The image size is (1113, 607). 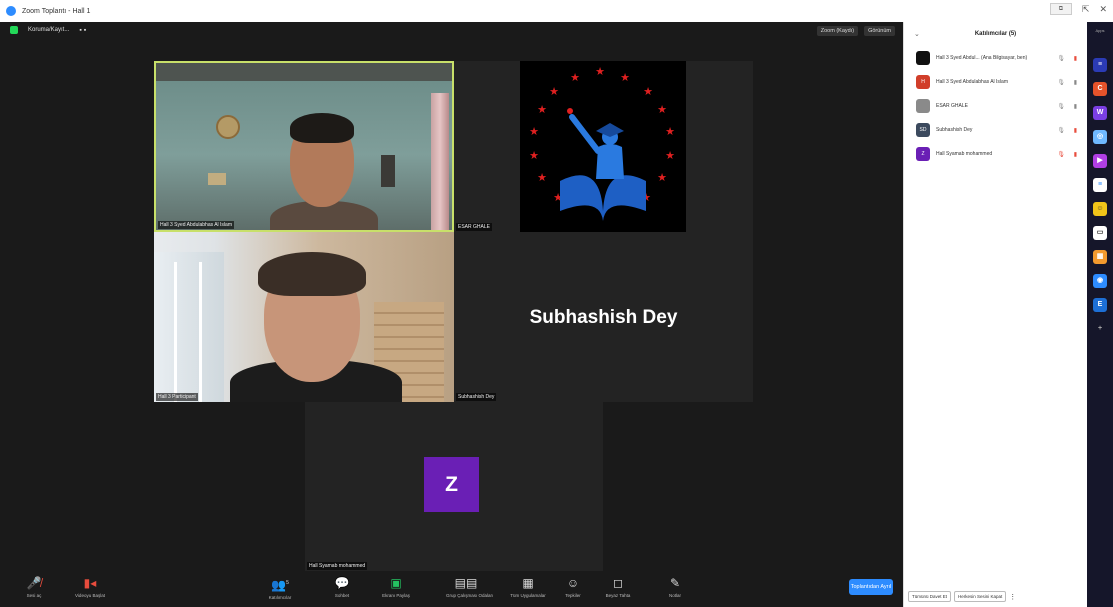 What do you see at coordinates (14, 30) in the screenshot?
I see `security-icon` at bounding box center [14, 30].